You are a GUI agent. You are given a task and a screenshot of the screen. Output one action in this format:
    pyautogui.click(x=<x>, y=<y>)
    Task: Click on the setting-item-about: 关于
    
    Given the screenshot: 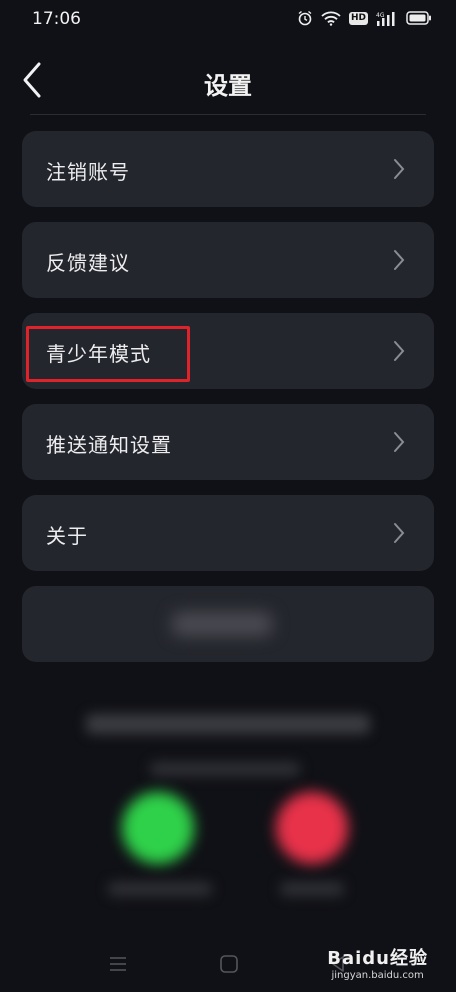 What is the action you would take?
    pyautogui.click(x=228, y=533)
    